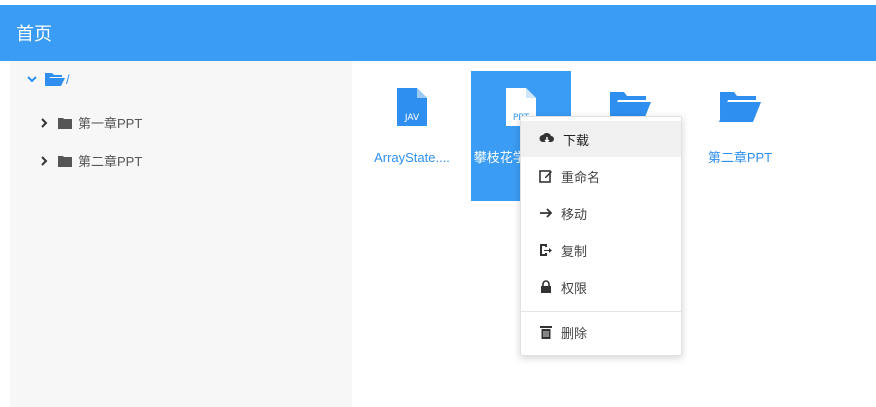 This screenshot has width=876, height=407. I want to click on menu-divider, so click(601, 311).